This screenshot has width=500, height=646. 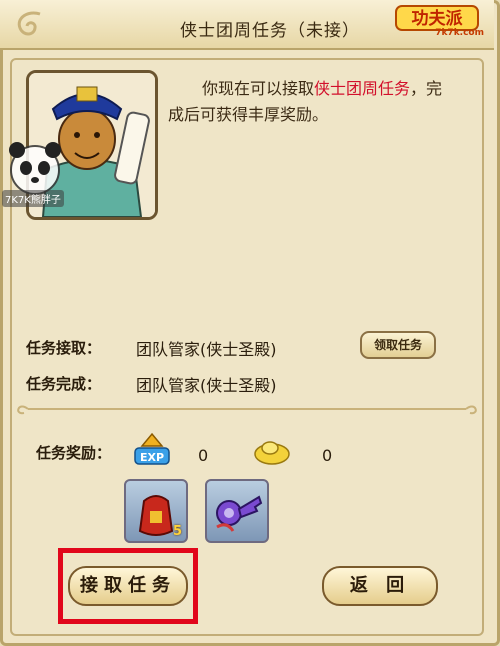 I want to click on quest-description: 你现在可以接取侠士团周任务，完成后可获得丰厚奖励。, so click(x=313, y=102).